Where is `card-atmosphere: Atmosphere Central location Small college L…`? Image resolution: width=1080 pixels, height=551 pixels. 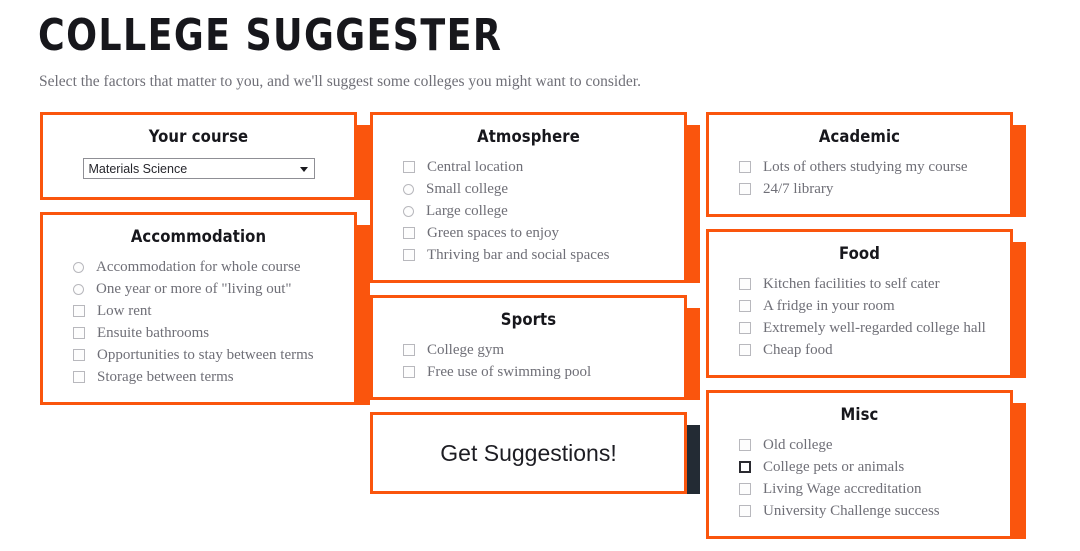 card-atmosphere: Atmosphere Central location Small college L… is located at coordinates (535, 197).